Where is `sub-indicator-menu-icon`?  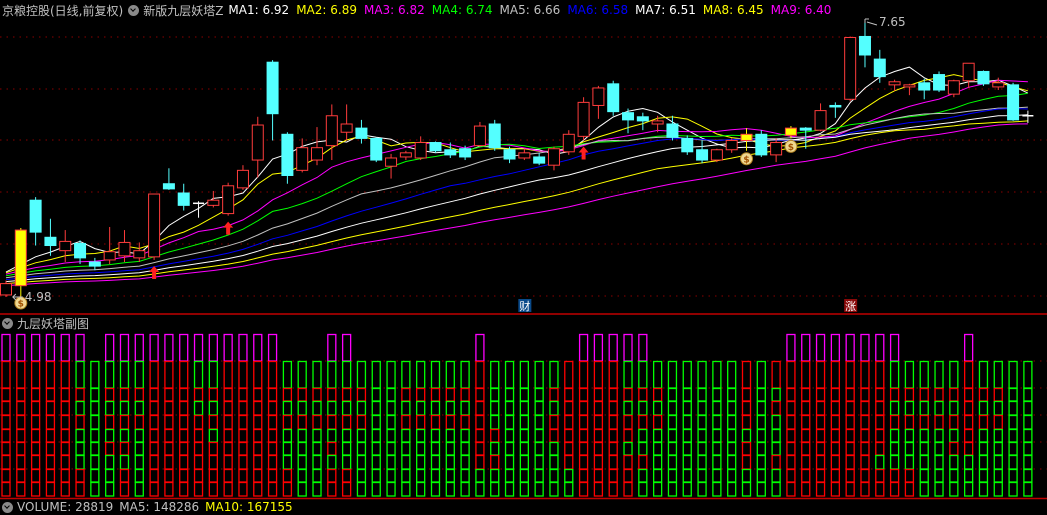
sub-indicator-menu-icon is located at coordinates (7, 323).